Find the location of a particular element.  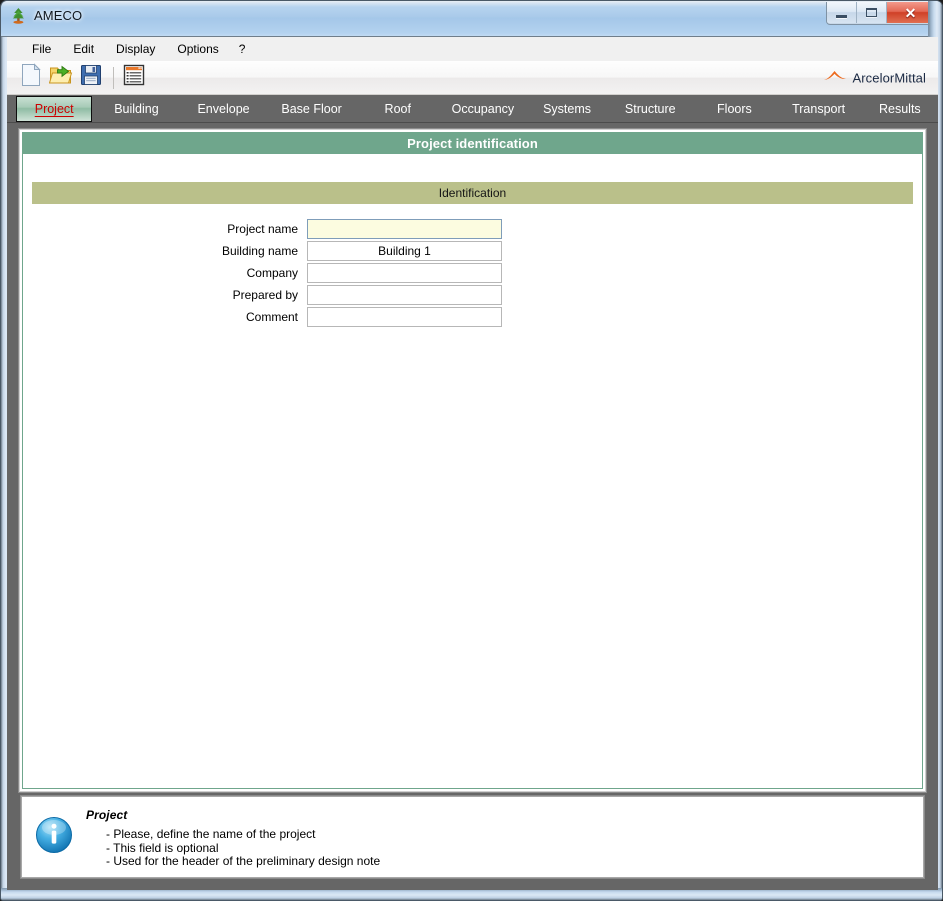

close-button: ✕ is located at coordinates (910, 12).